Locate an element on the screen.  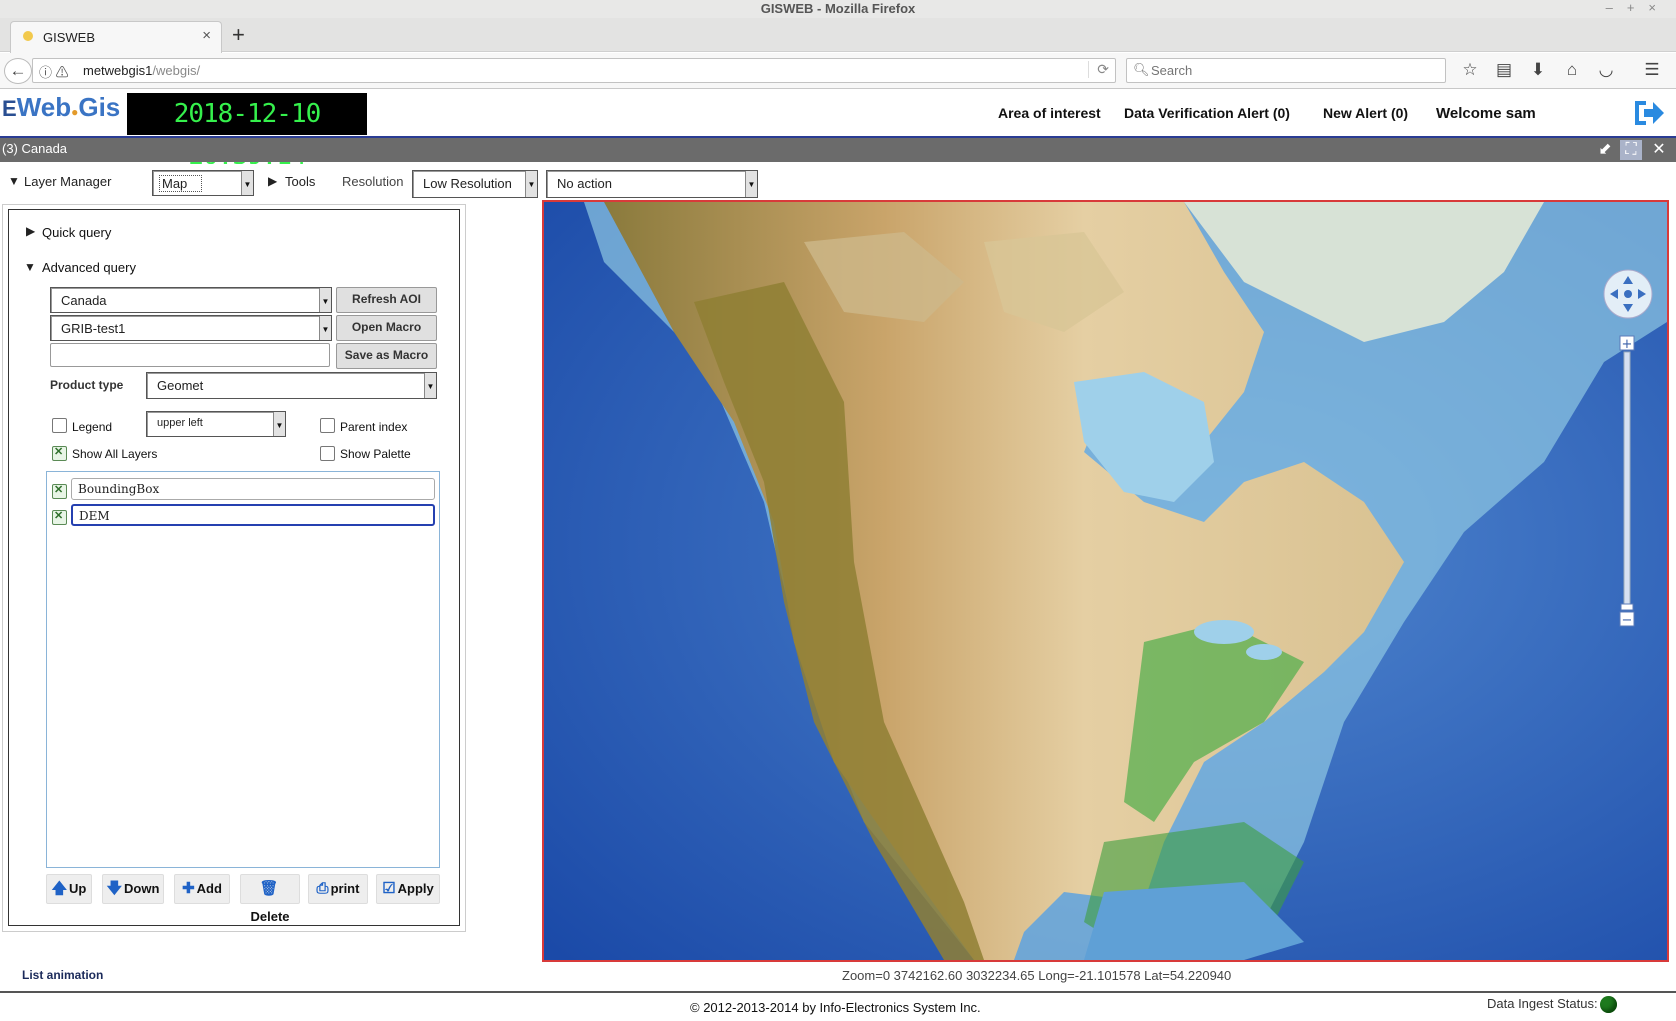
aoi-select: Canada is located at coordinates (191, 300).